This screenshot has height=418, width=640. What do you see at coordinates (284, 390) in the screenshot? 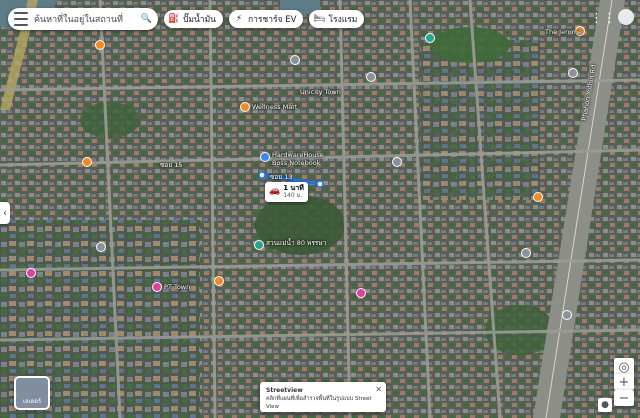
I see `toast-title: Streetview` at bounding box center [284, 390].